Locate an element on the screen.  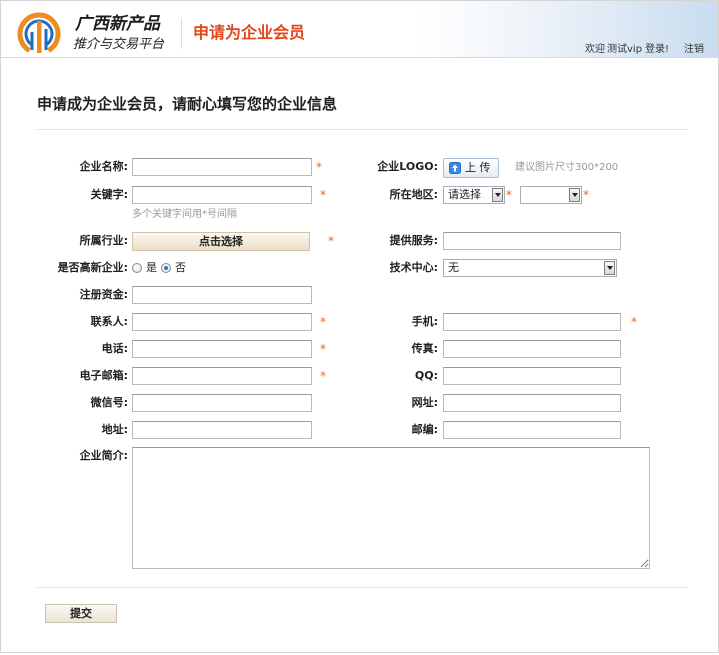
company-name-label: 企业名称: is located at coordinates (103, 166).